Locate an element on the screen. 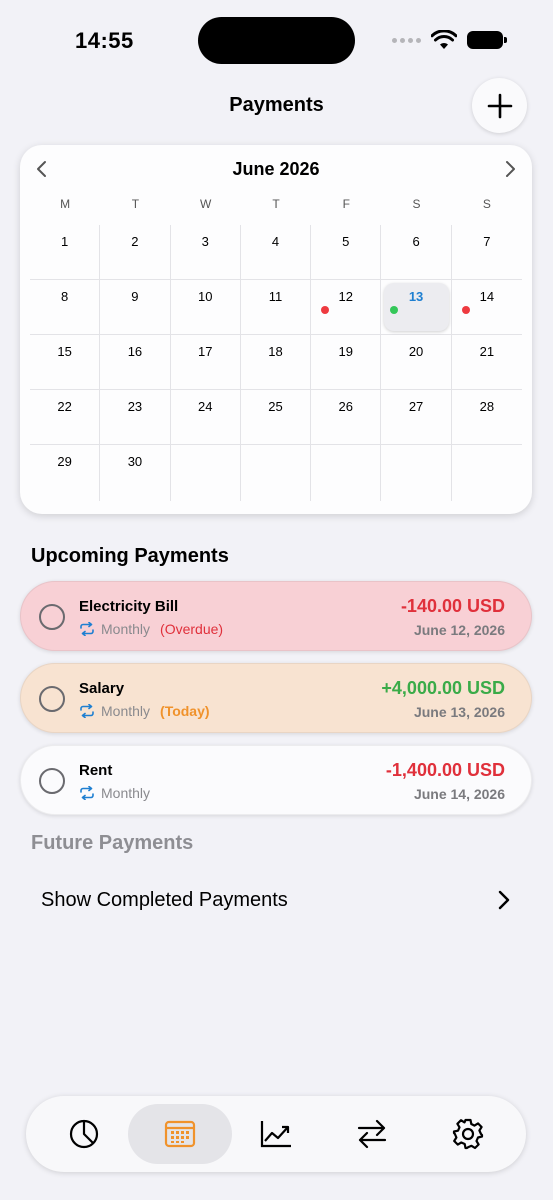  tab-settings is located at coordinates (468, 1134).